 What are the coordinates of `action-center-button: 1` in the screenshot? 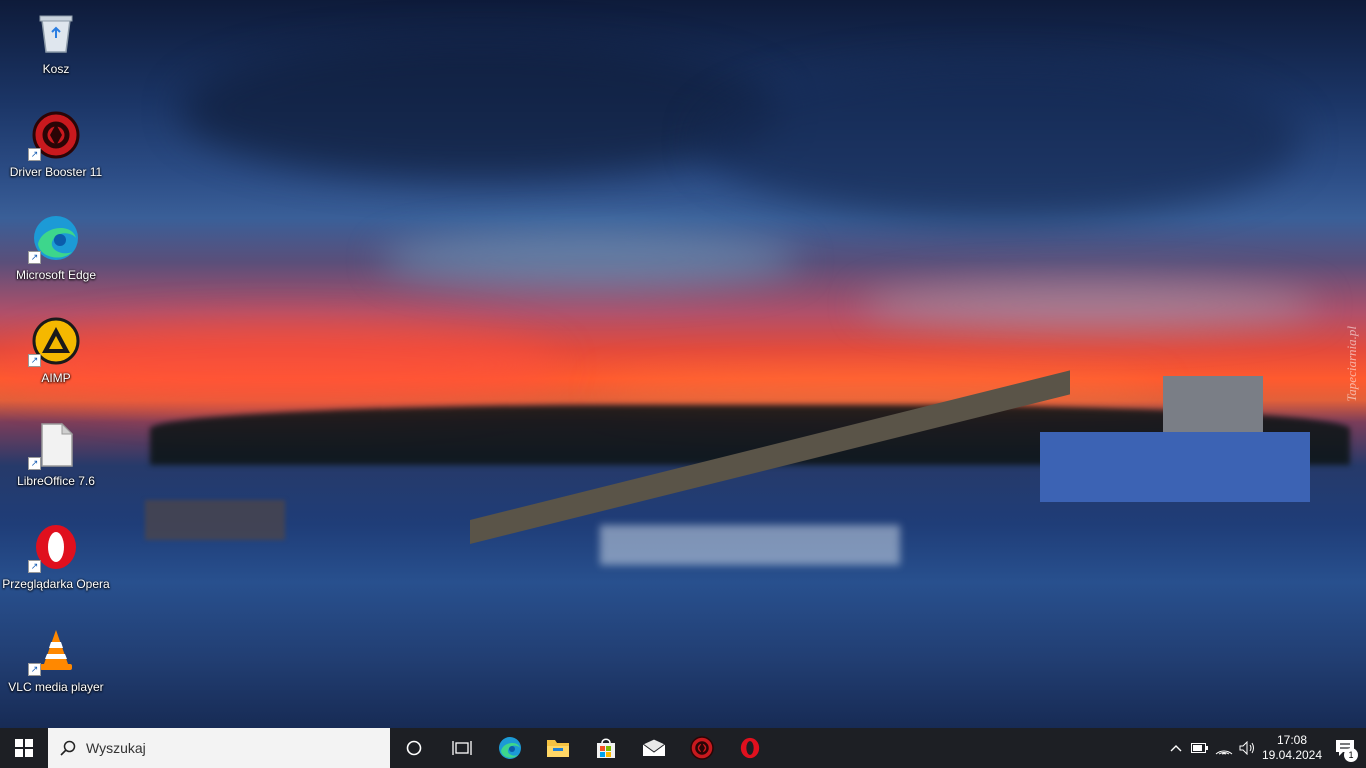 It's located at (1345, 748).